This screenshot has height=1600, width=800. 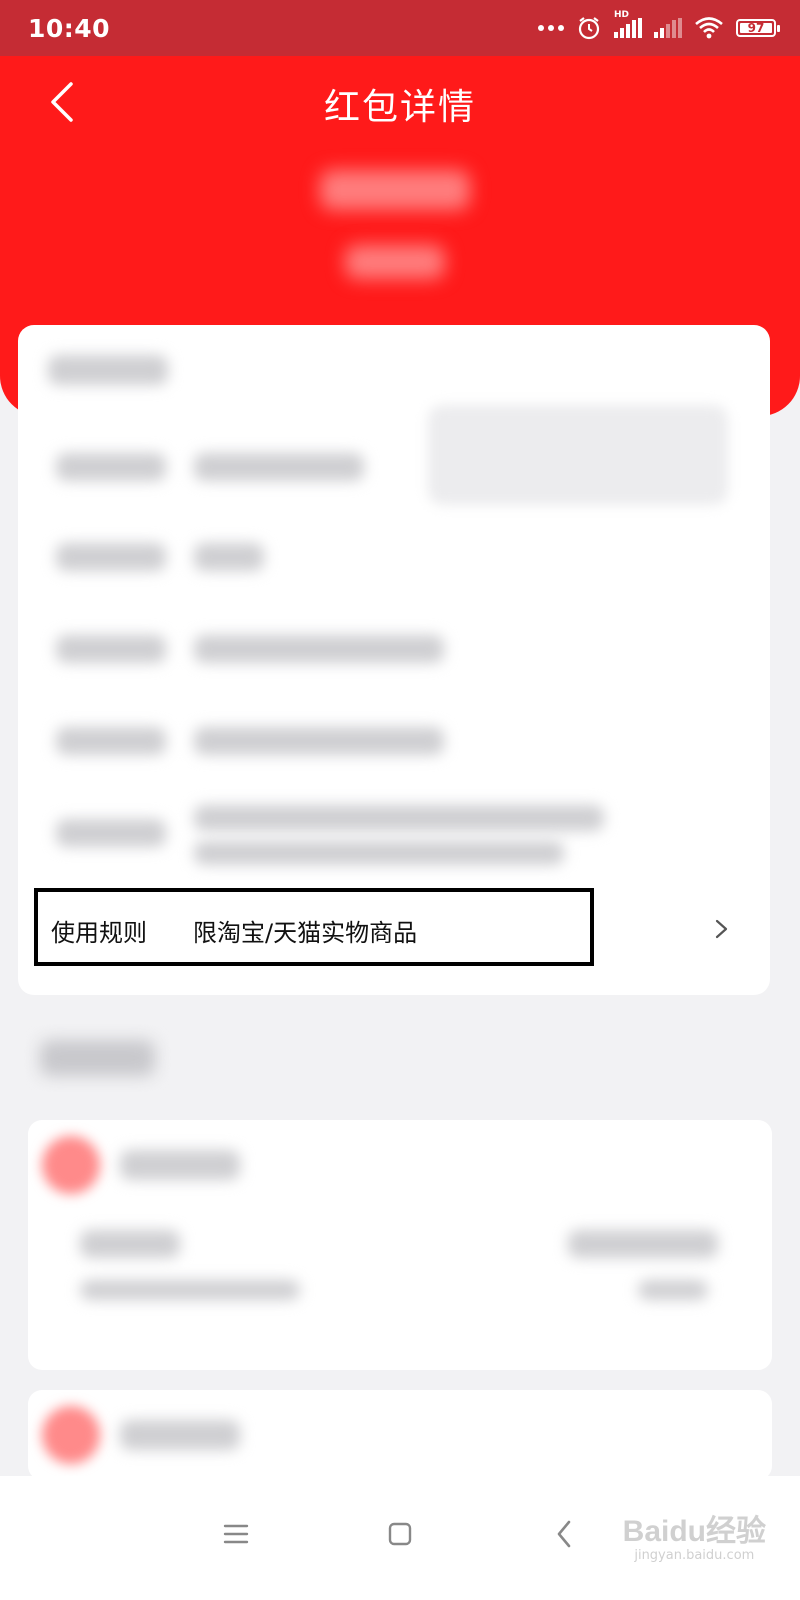 I want to click on status-icons: HD 97, so click(x=659, y=25).